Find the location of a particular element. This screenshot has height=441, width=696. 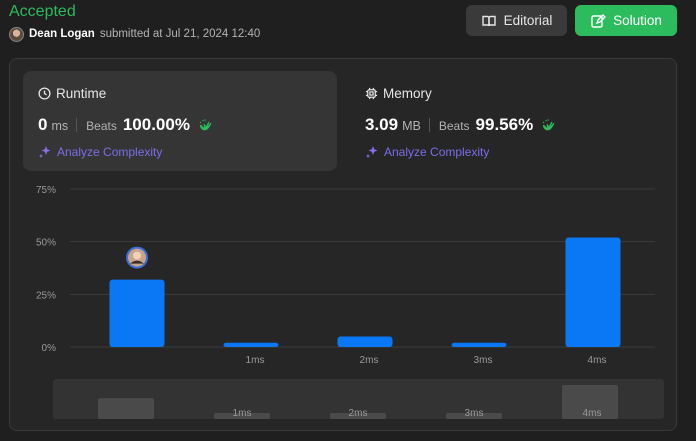

solution-button: Solution is located at coordinates (626, 20).